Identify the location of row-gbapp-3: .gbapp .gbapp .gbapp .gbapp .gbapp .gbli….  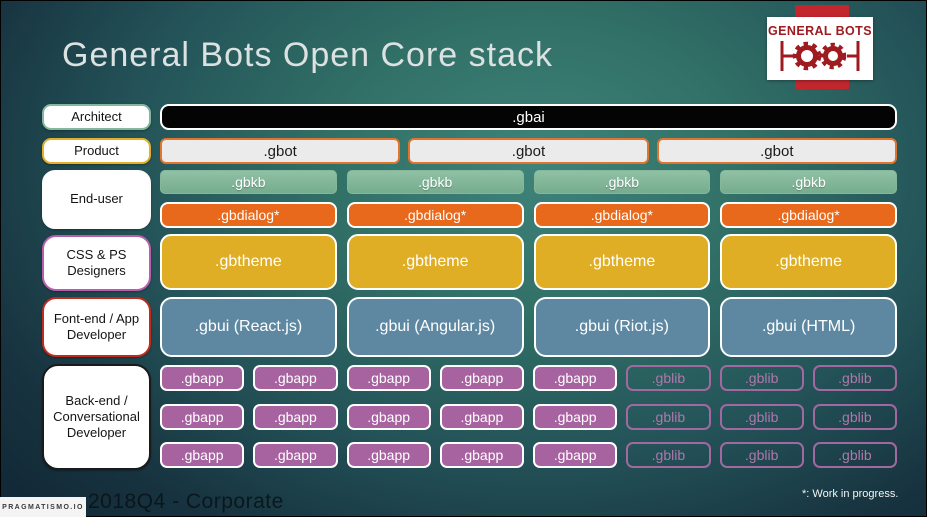
(528, 455).